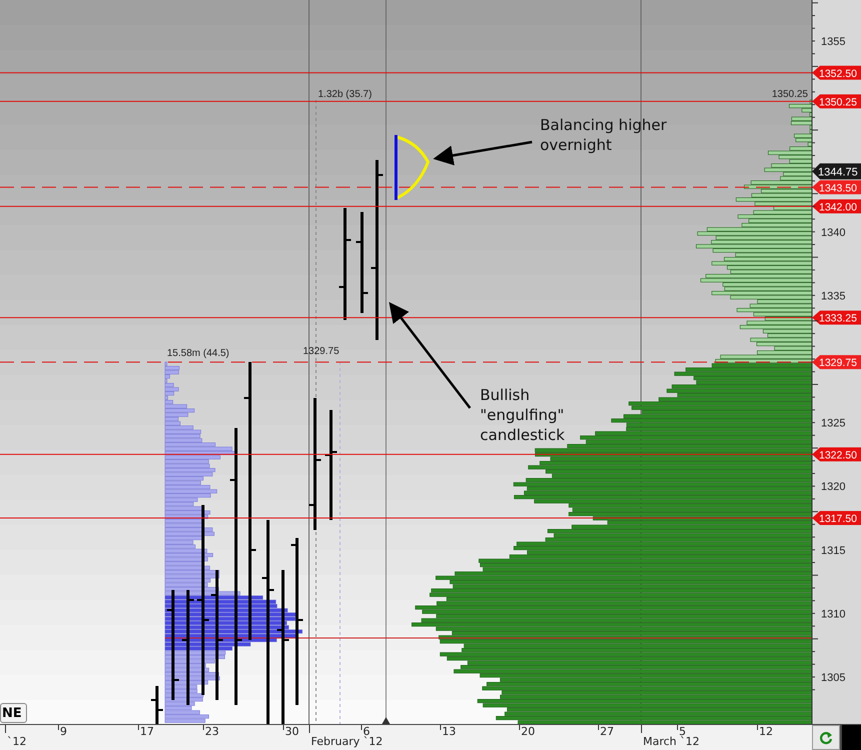  Describe the element at coordinates (836, 171) in the screenshot. I see `last-price-tag: 1344.75` at that location.